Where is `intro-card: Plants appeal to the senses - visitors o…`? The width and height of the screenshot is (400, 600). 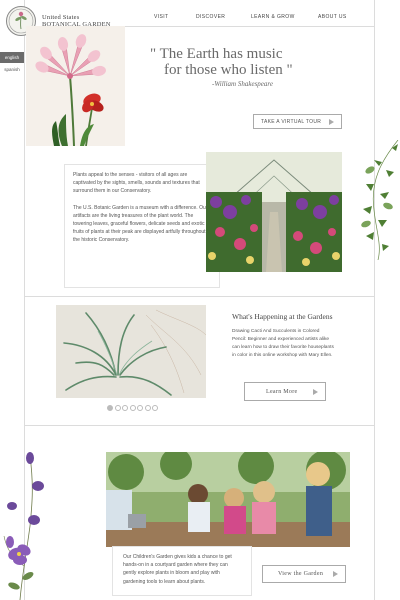
intro-card: Plants appeal to the senses - visitors o… is located at coordinates (142, 226).